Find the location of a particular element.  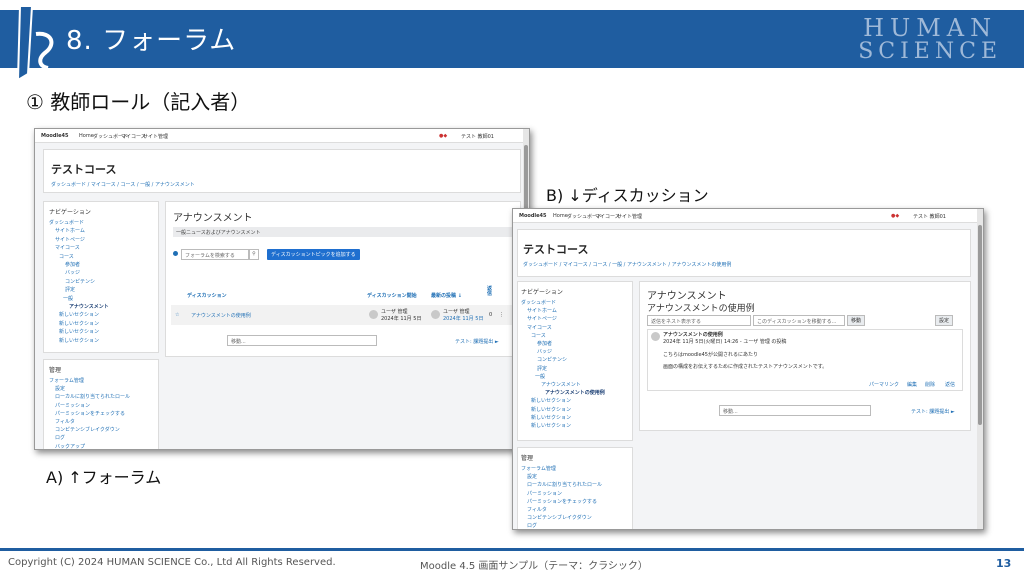

forum-intro: 一般ニュースおよびアナウンスメント is located at coordinates (343, 232).